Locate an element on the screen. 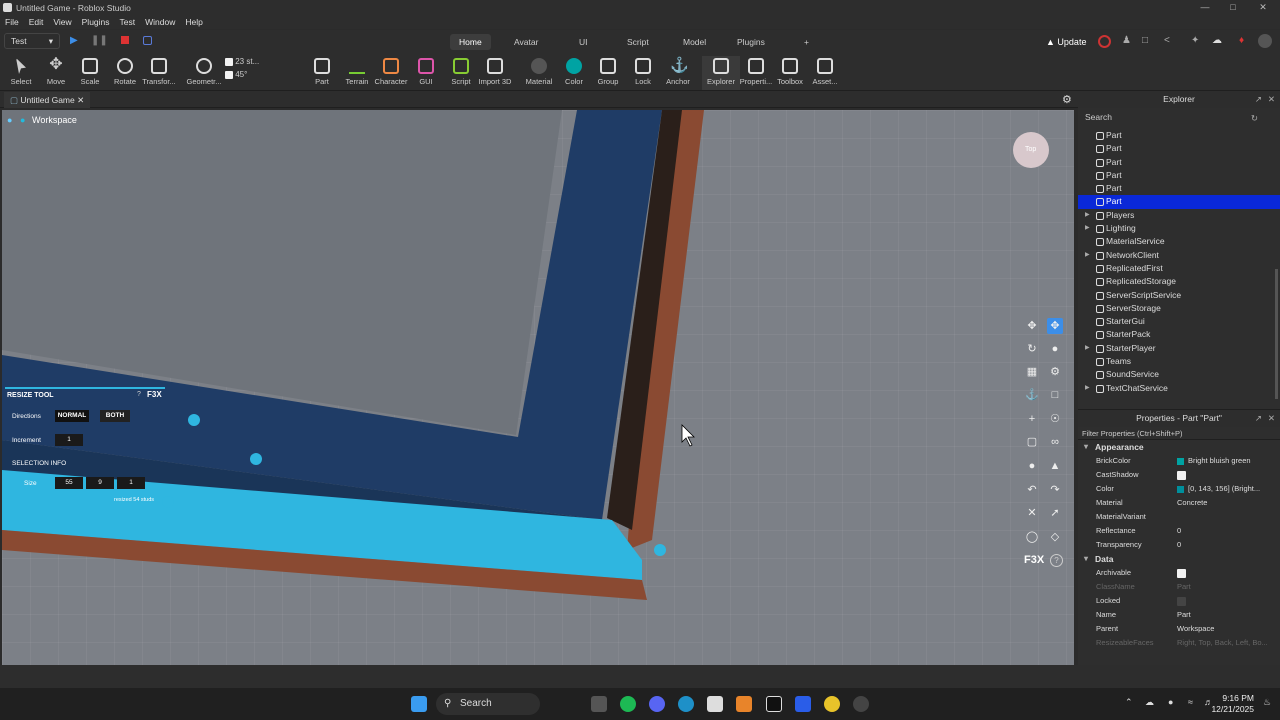 Image resolution: width=1280 pixels, height=720 pixels. f3x-decorate-icon: ▲ is located at coordinates (1055, 466).